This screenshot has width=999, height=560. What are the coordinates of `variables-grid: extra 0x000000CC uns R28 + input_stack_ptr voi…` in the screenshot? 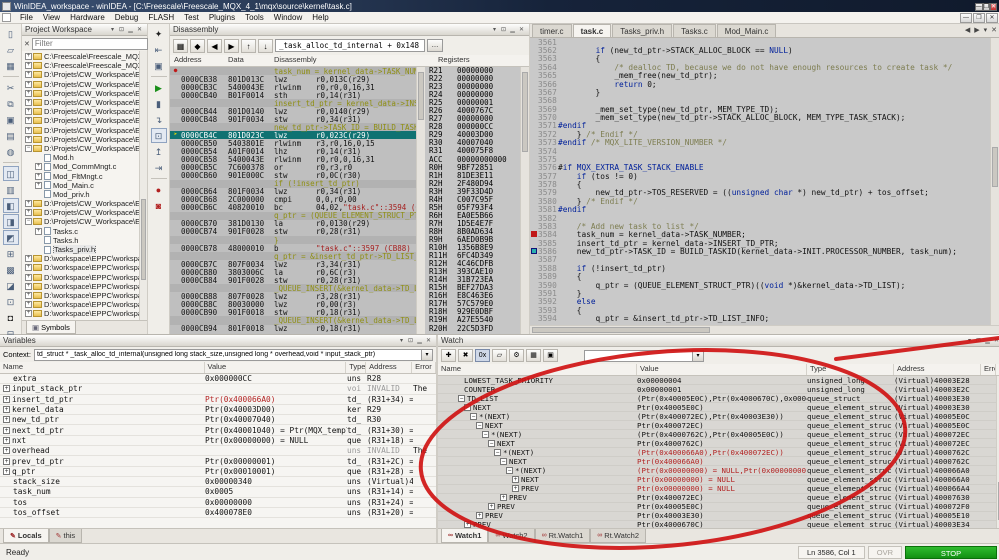 It's located at (218, 451).